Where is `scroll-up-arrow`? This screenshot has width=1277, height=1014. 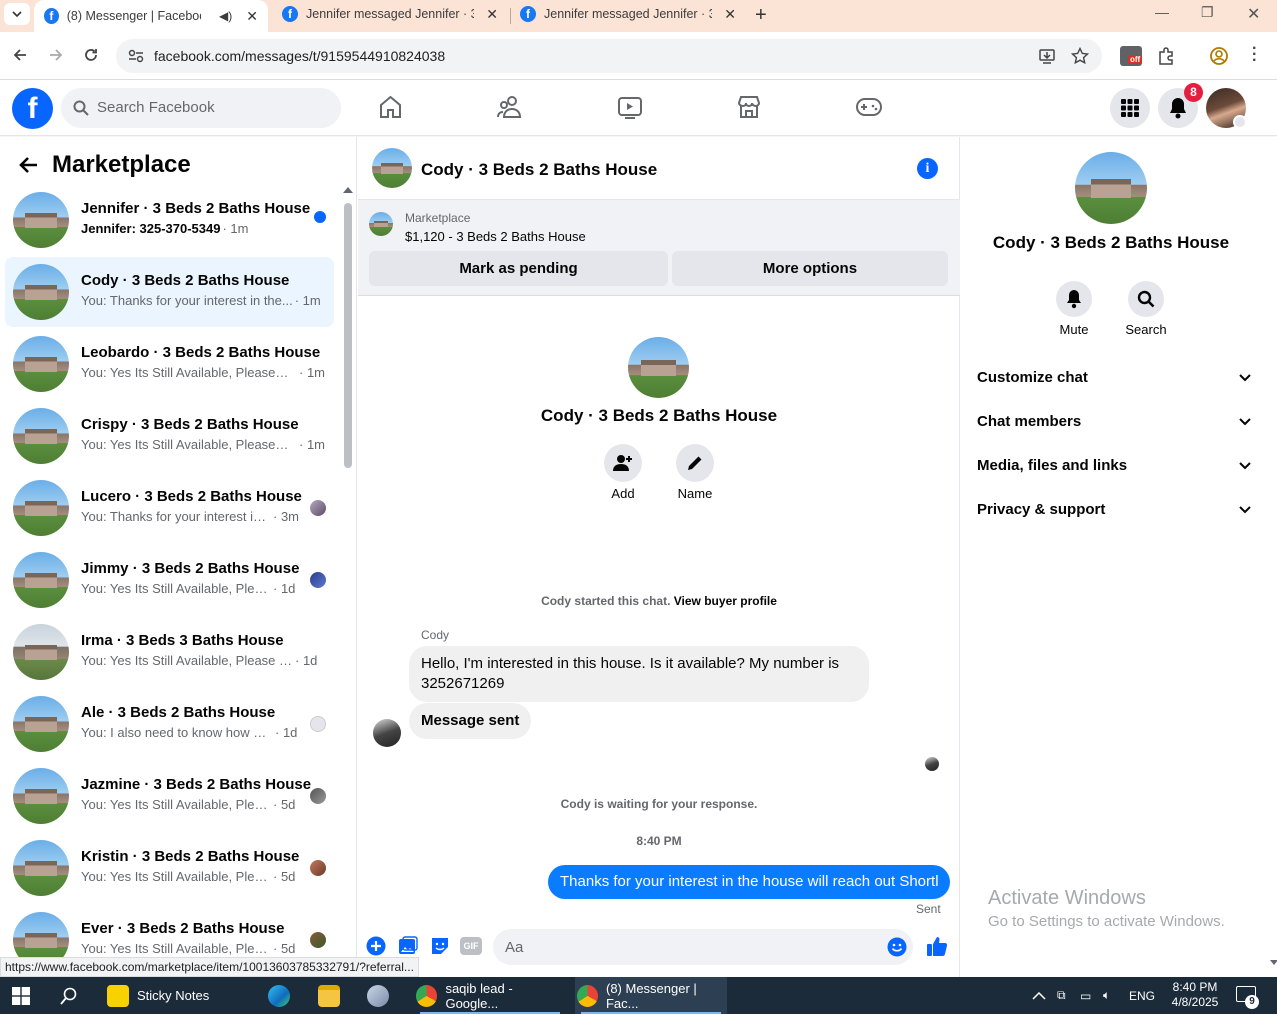
scroll-up-arrow is located at coordinates (348, 190).